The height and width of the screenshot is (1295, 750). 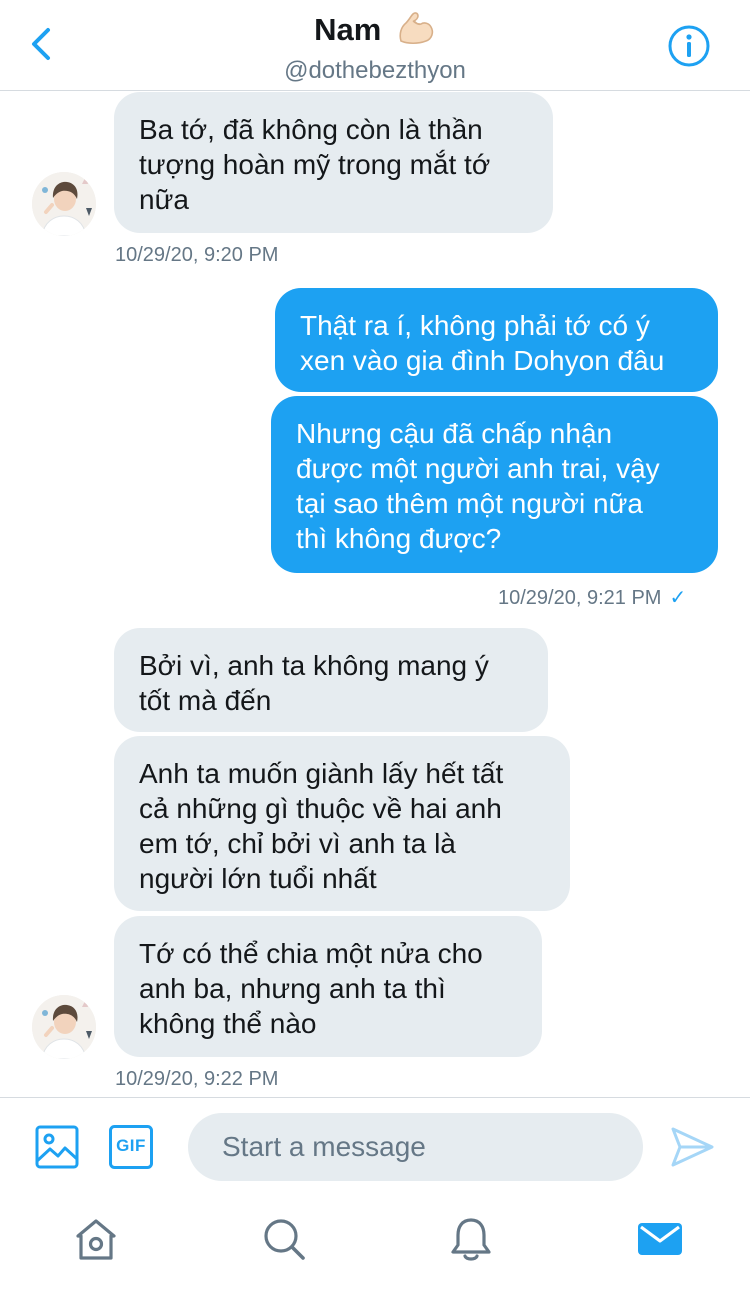 I want to click on read-checkmark-icon: ✓, so click(x=678, y=598).